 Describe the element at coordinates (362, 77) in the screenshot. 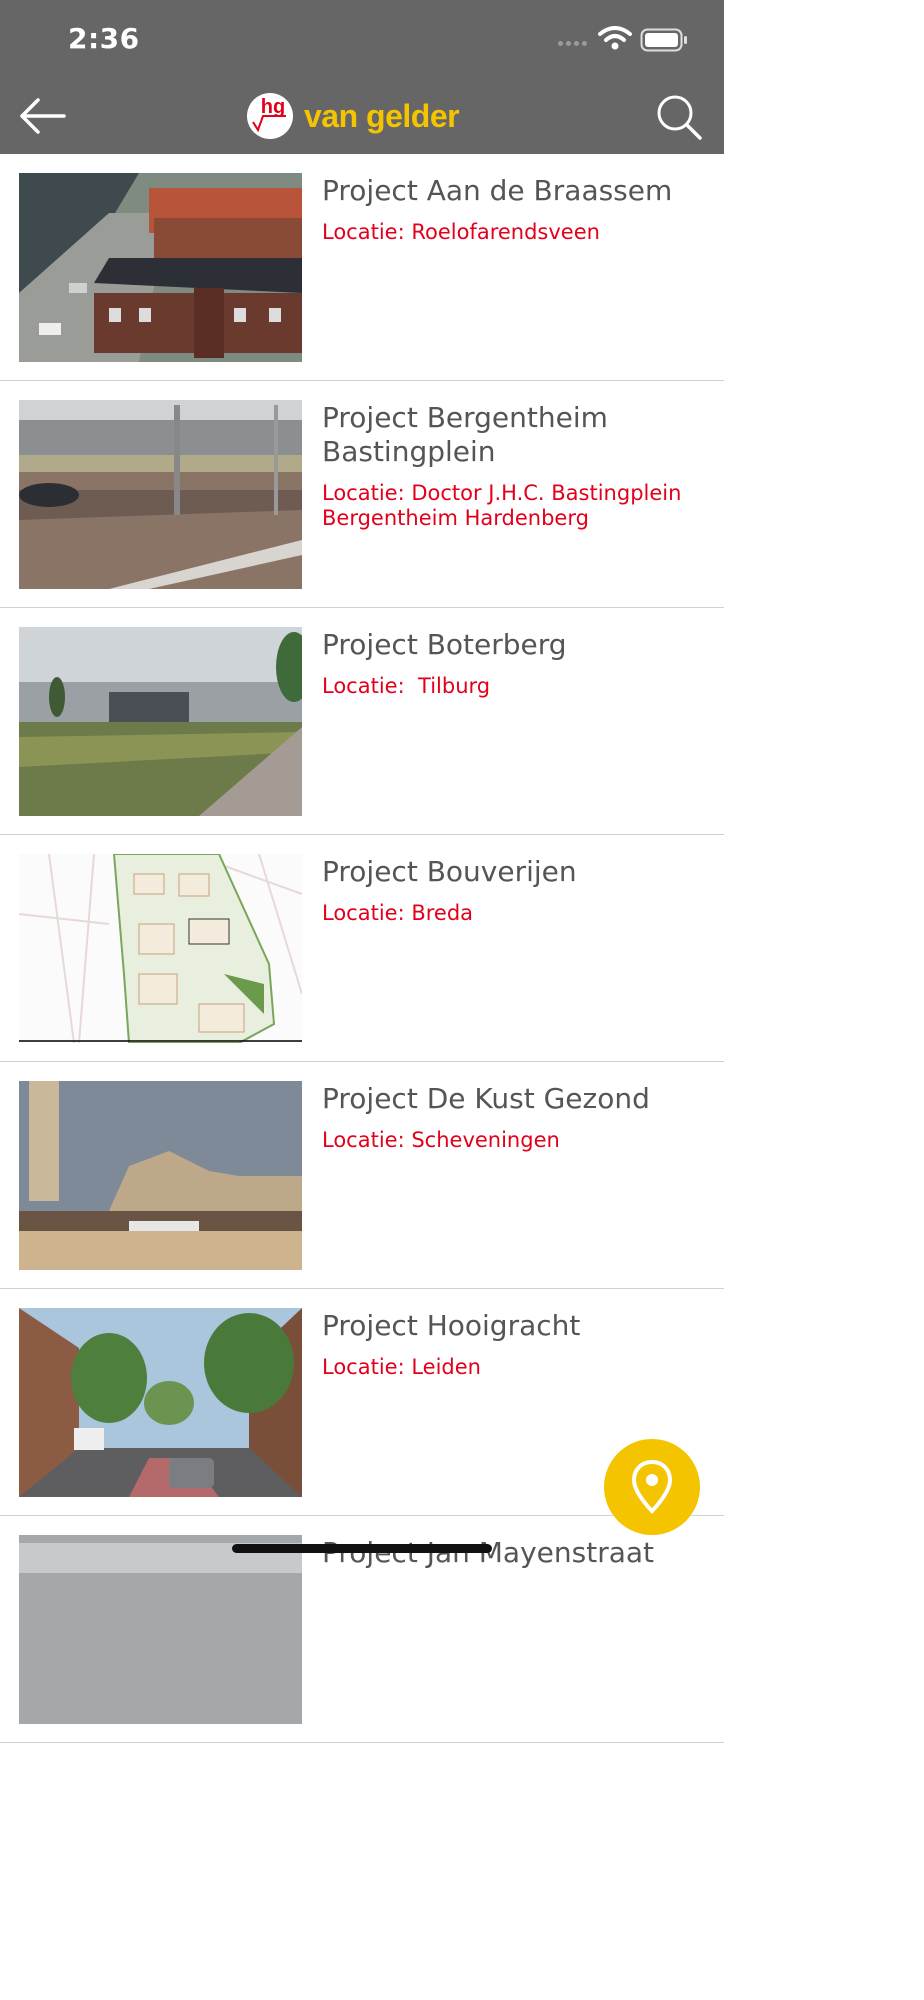

I see `app-header: 2:36 hg van gelder` at that location.